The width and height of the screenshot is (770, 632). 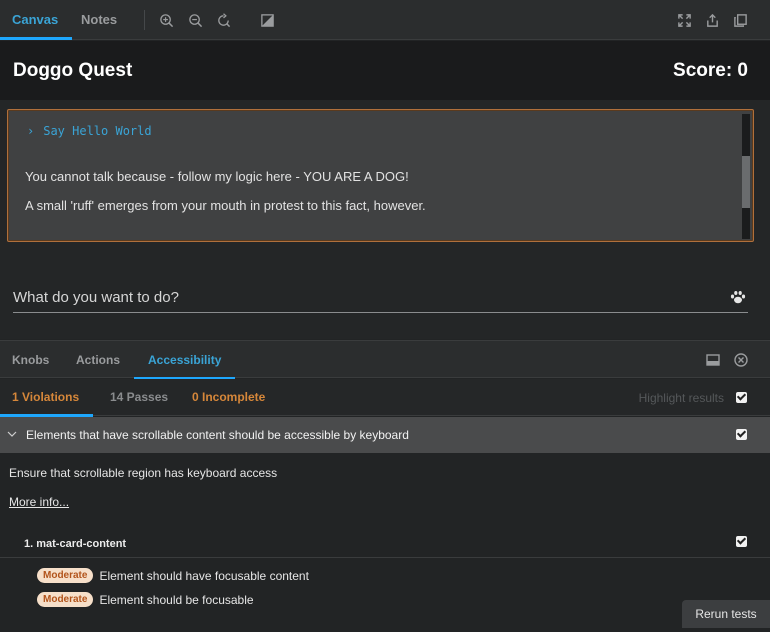 What do you see at coordinates (36, 20) in the screenshot?
I see `tab-canvas: Canvas` at bounding box center [36, 20].